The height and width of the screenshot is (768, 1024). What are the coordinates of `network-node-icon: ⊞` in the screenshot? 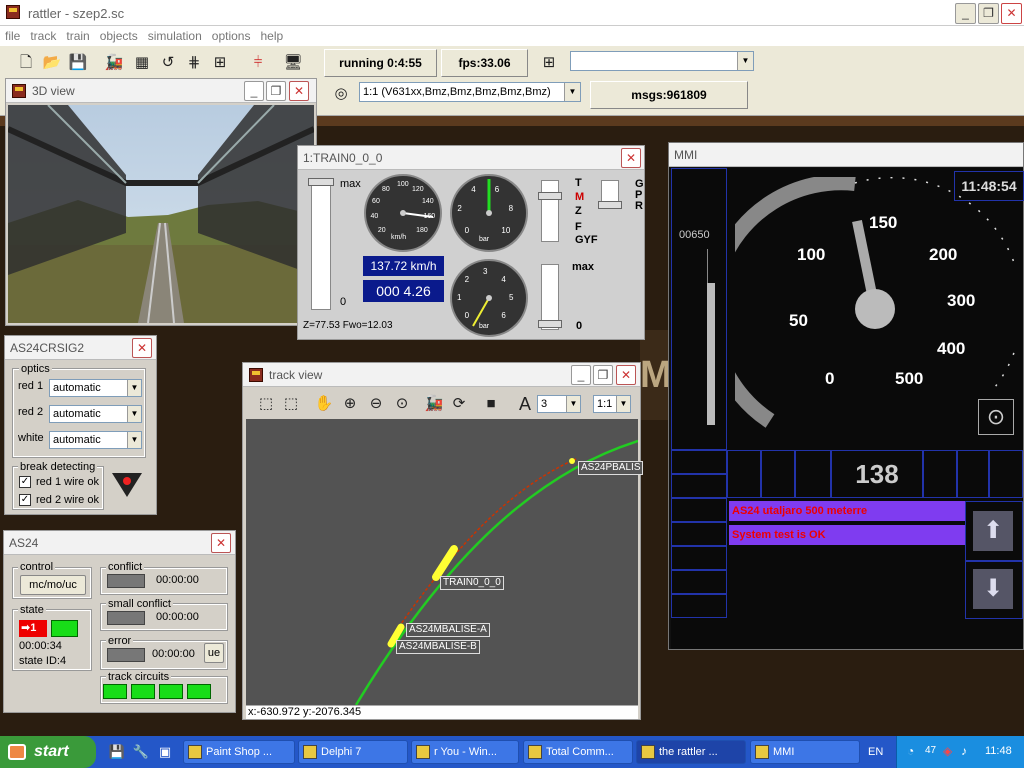 It's located at (549, 63).